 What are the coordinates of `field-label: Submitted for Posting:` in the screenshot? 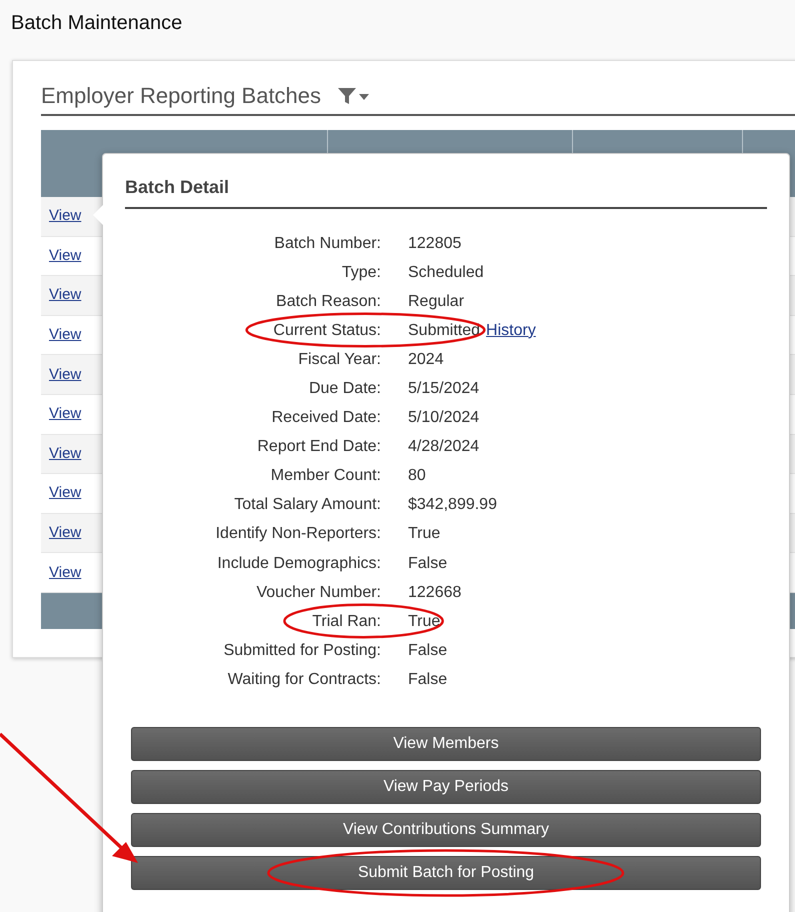 It's located at (302, 650).